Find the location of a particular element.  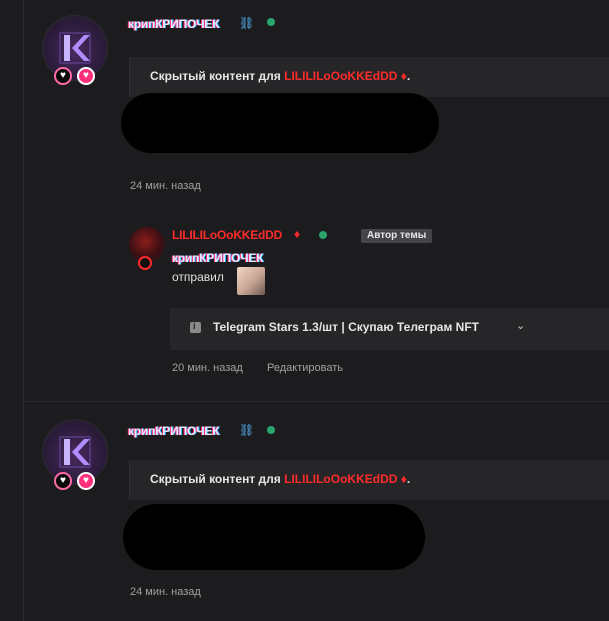

chevron-down-icon: ⌄ is located at coordinates (520, 325).